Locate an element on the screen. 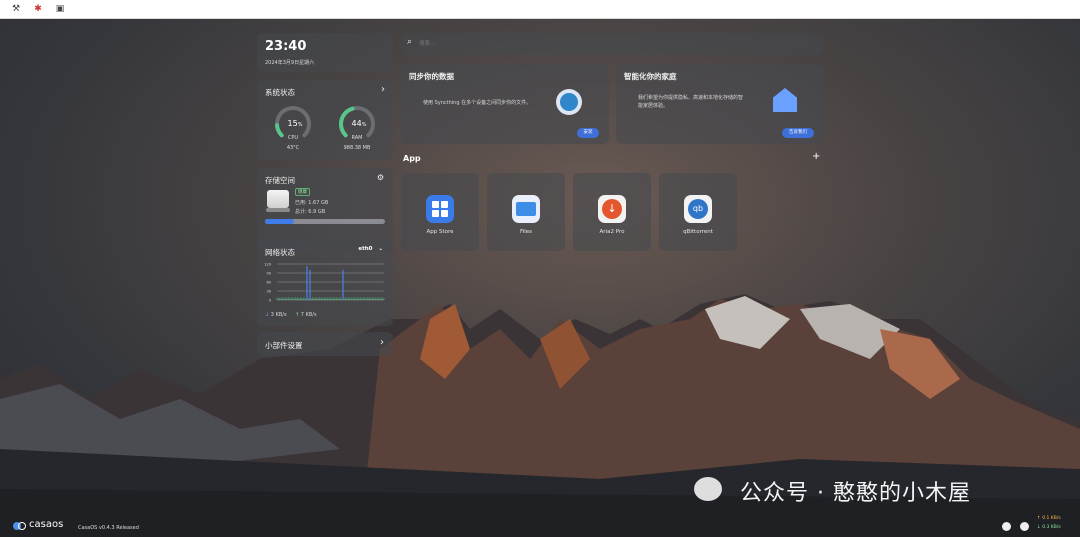 The height and width of the screenshot is (537, 1080). upload-arrow-icon: ↑ is located at coordinates (297, 315).